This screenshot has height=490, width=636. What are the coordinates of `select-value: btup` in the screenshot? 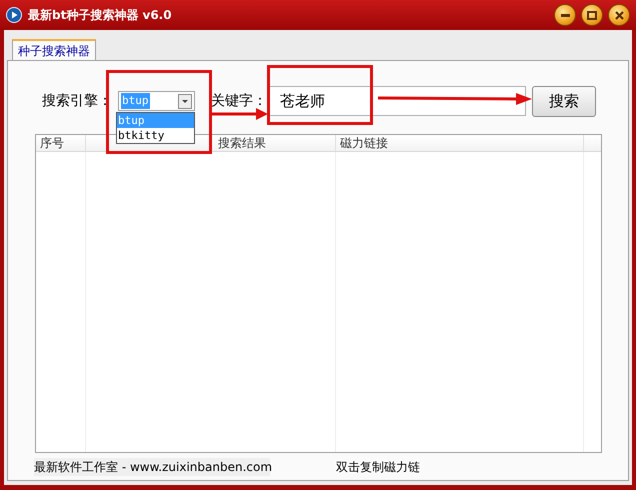 It's located at (135, 101).